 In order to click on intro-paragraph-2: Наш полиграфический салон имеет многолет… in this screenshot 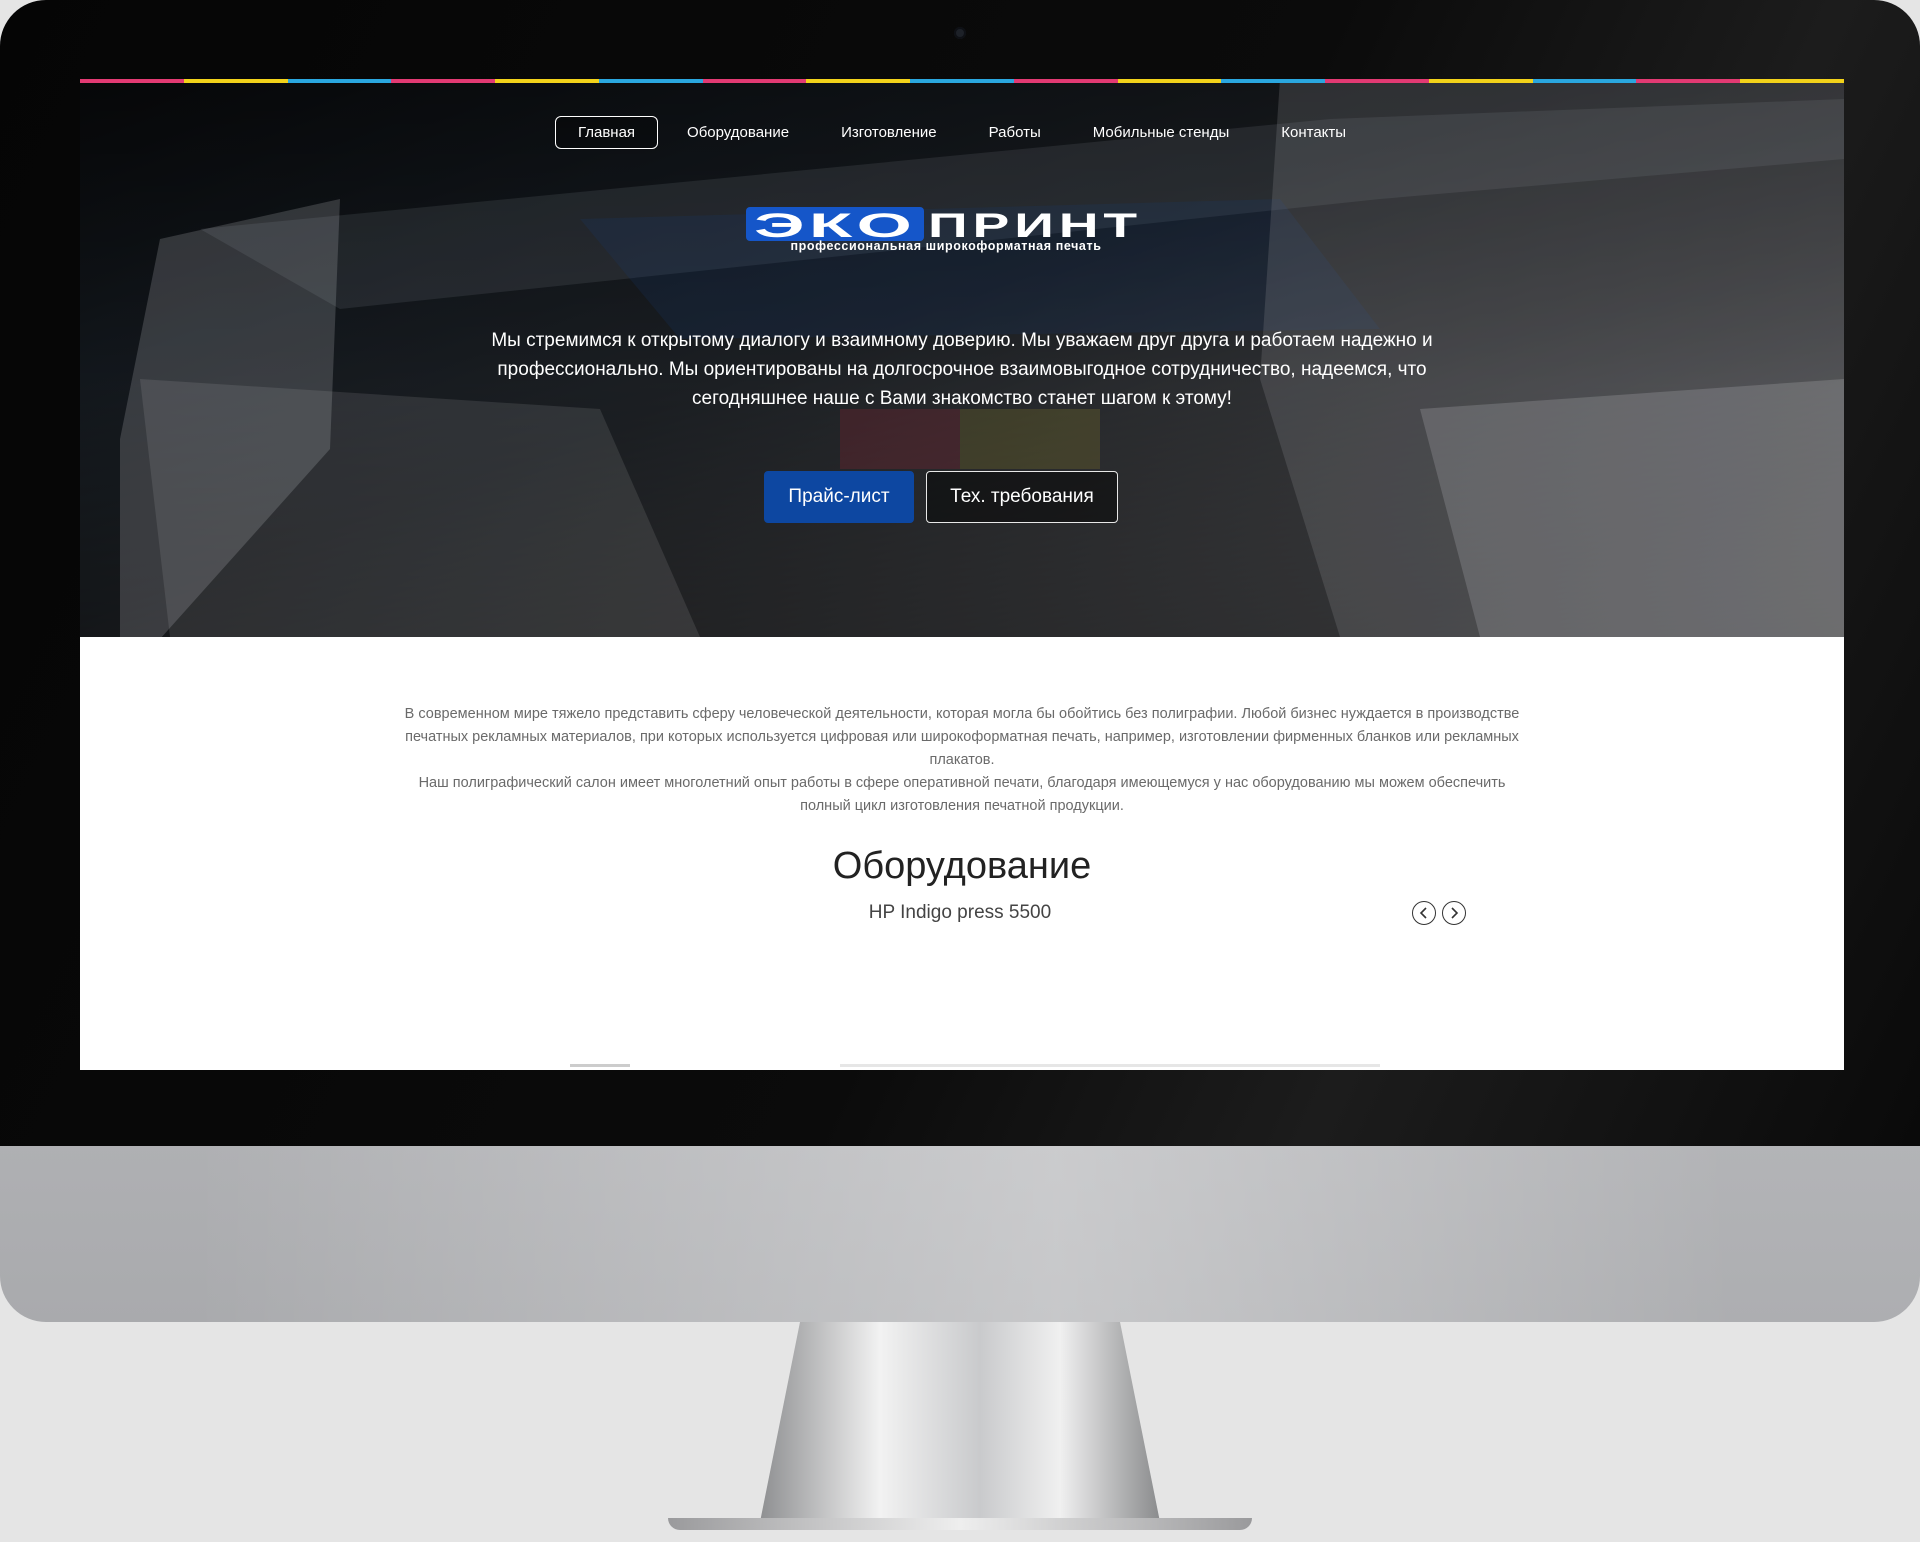, I will do `click(962, 794)`.